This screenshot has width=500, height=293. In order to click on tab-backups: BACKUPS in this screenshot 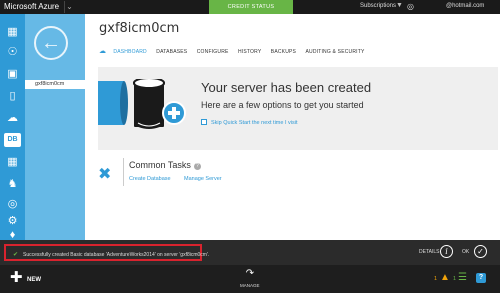, I will do `click(283, 52)`.